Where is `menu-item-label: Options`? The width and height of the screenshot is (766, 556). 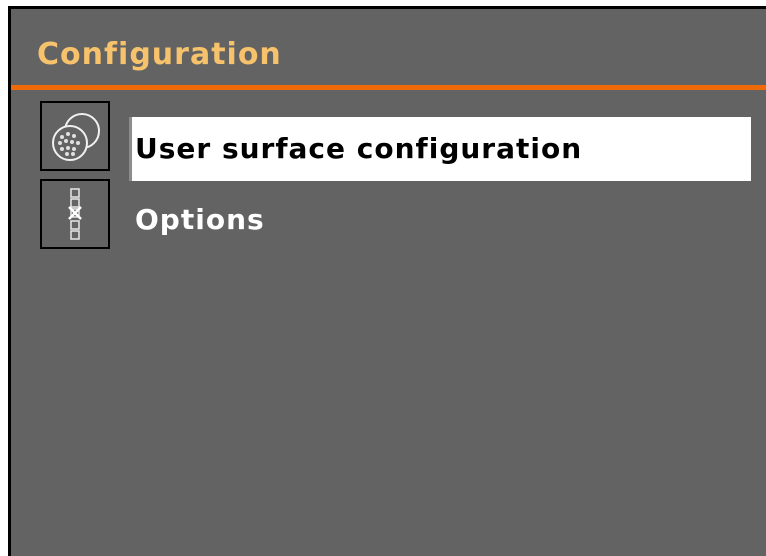 menu-item-label: Options is located at coordinates (200, 219).